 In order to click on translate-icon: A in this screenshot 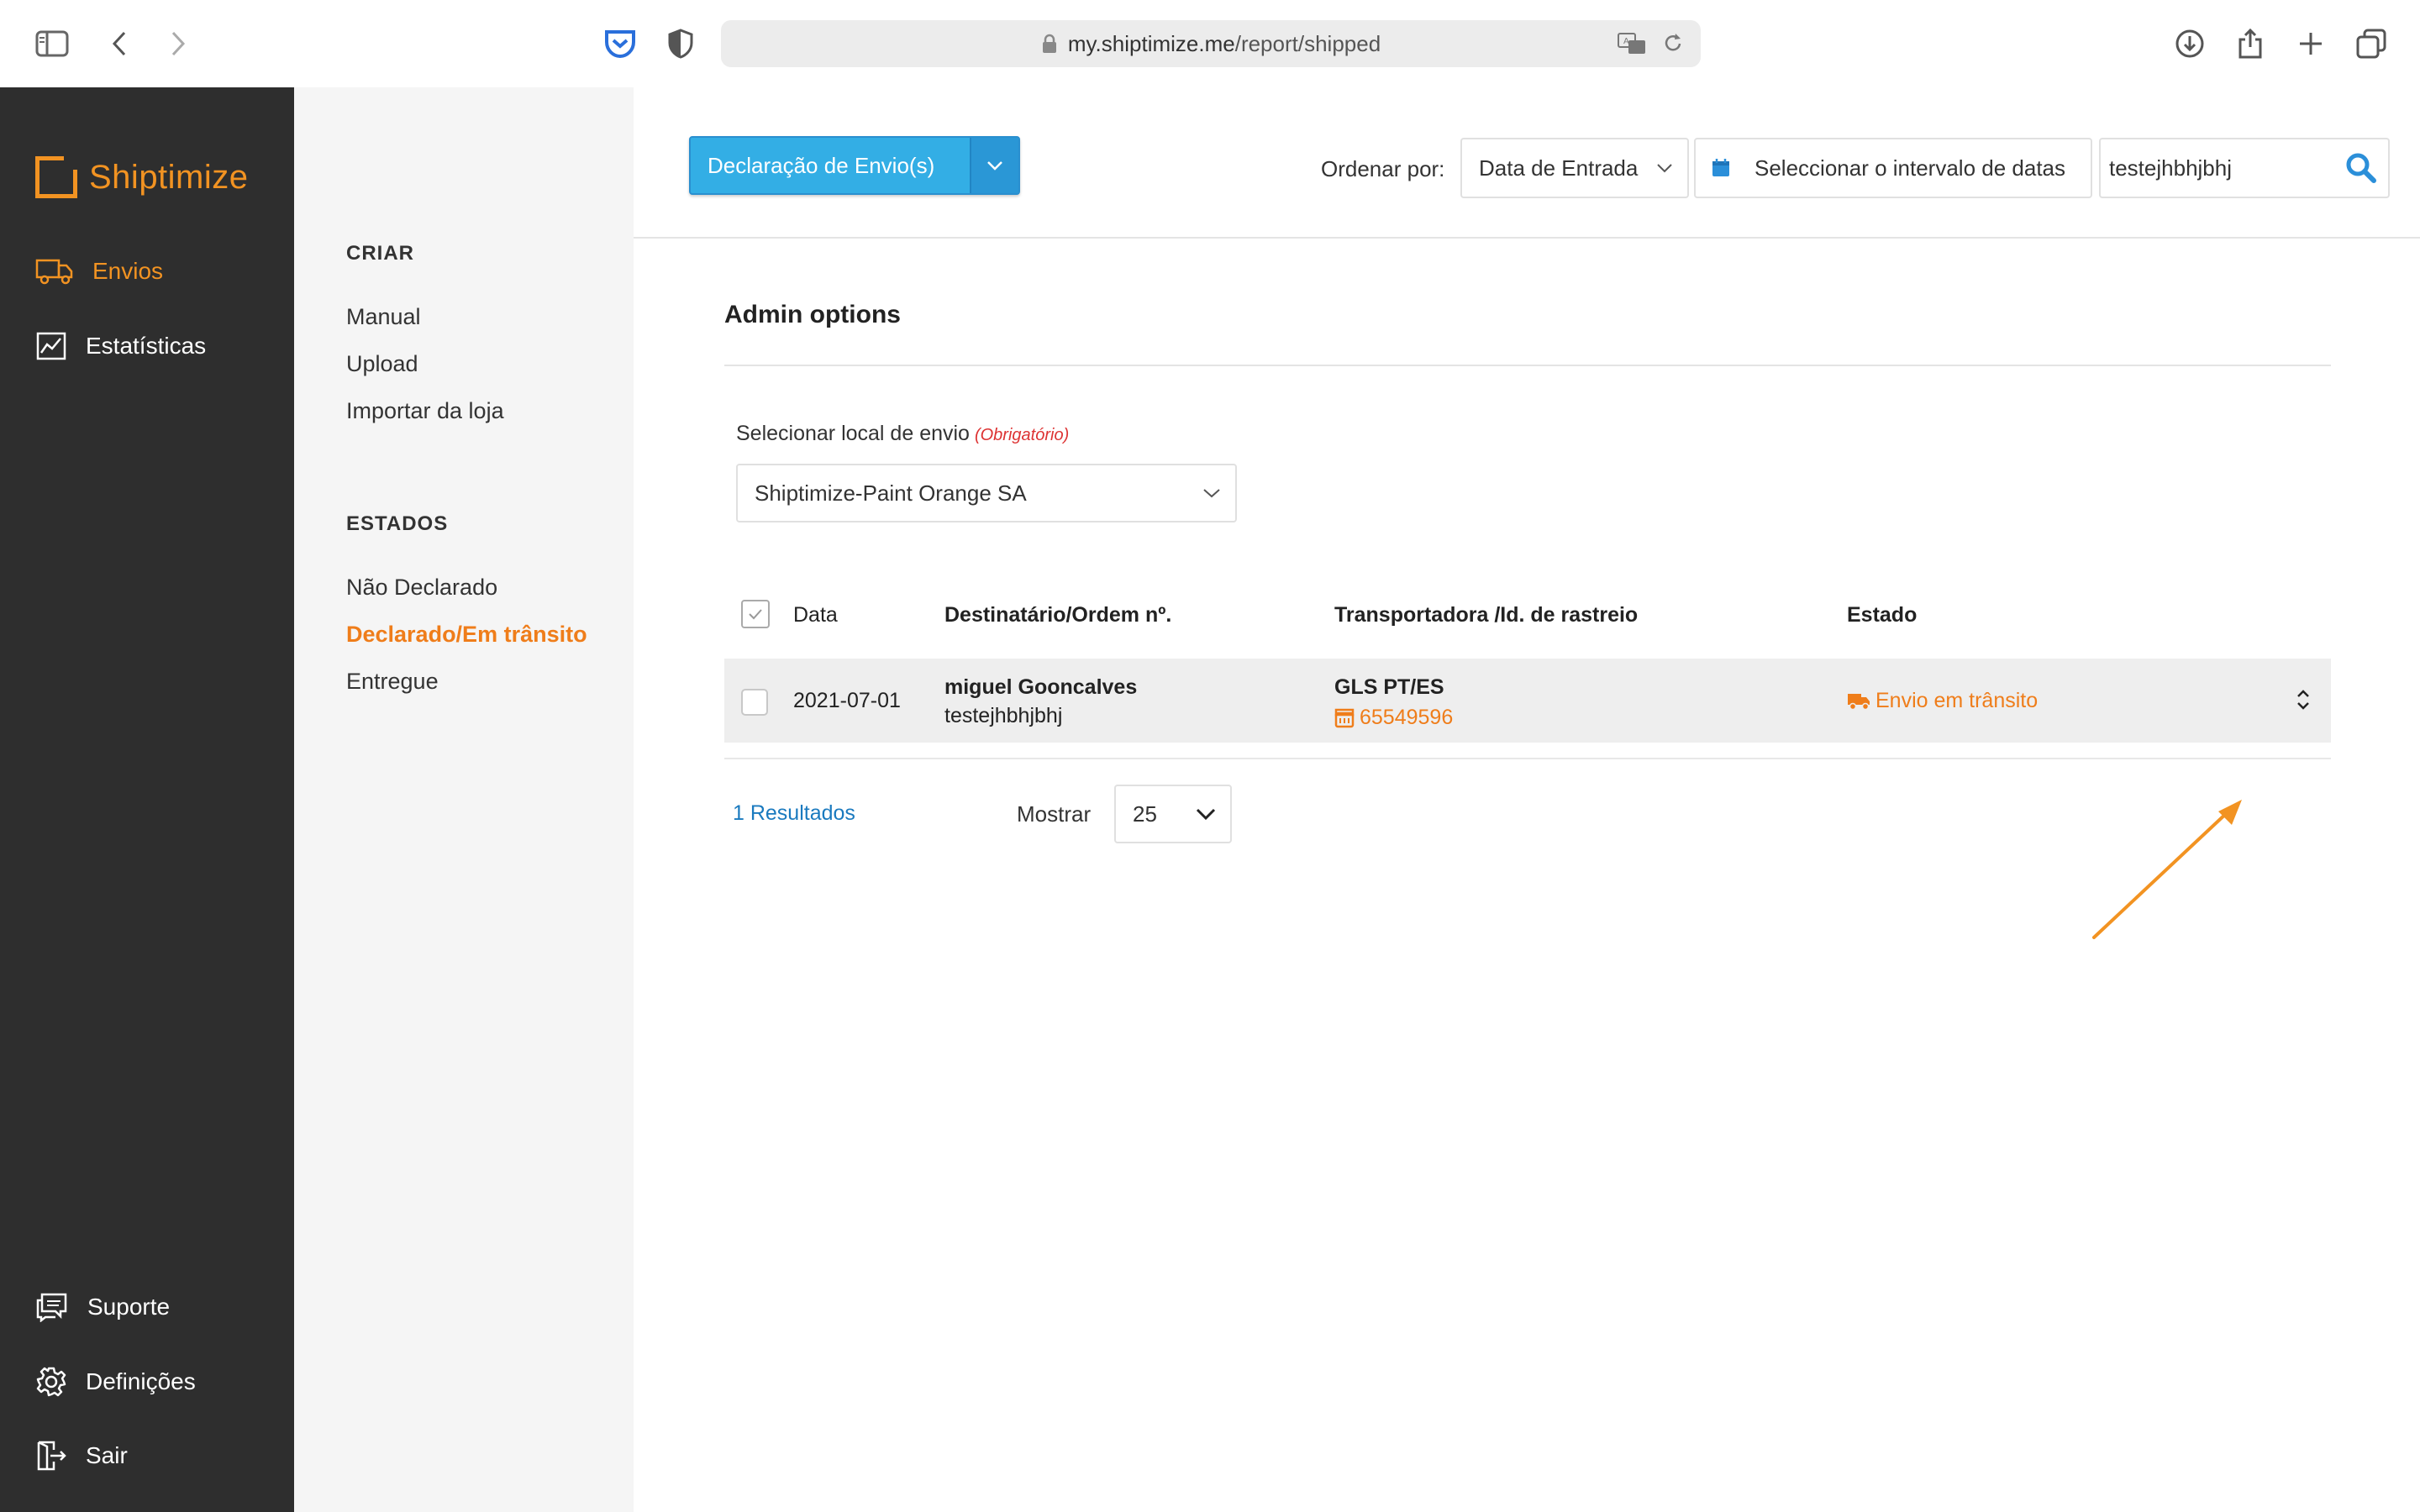, I will do `click(1632, 43)`.